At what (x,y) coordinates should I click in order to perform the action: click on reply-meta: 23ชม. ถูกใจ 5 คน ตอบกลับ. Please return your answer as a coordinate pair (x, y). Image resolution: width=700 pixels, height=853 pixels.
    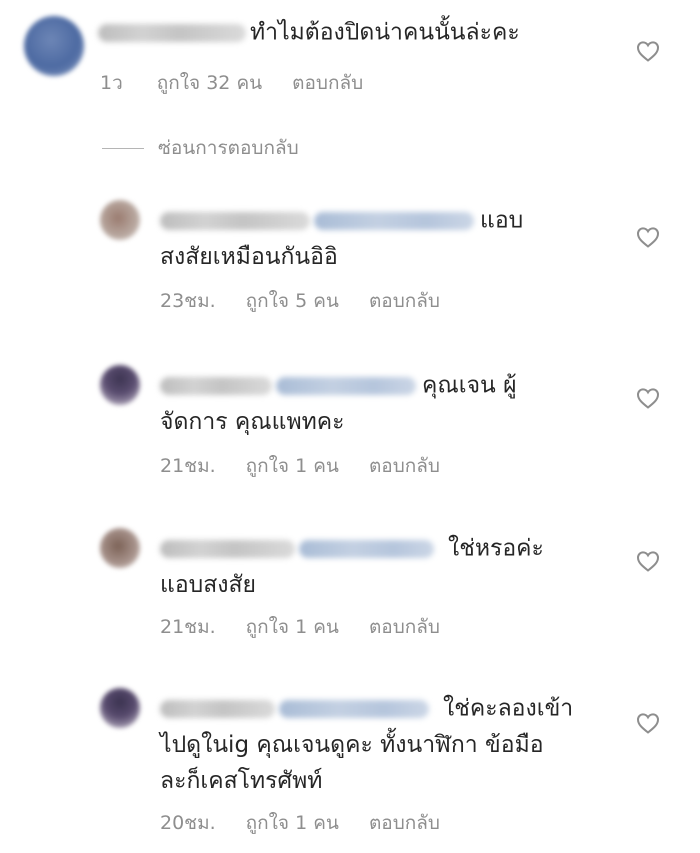
    Looking at the image, I should click on (315, 301).